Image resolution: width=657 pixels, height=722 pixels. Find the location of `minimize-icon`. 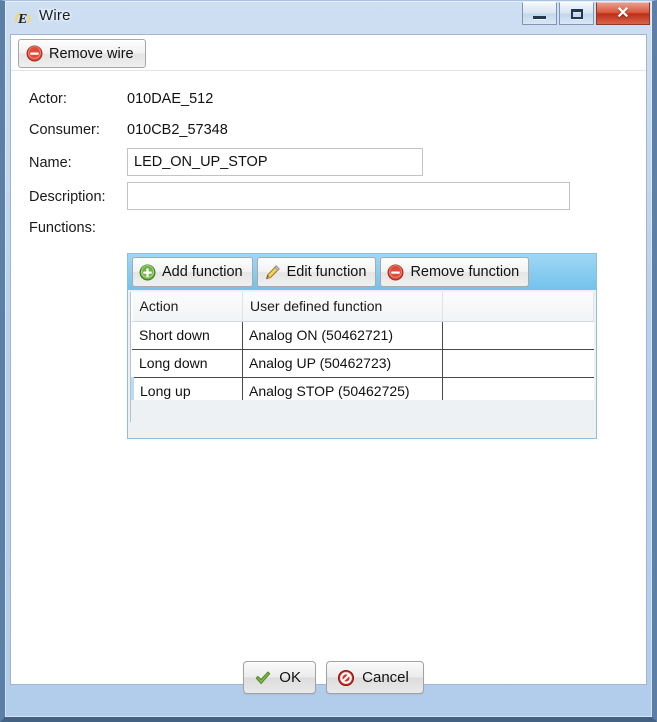

minimize-icon is located at coordinates (539, 17).